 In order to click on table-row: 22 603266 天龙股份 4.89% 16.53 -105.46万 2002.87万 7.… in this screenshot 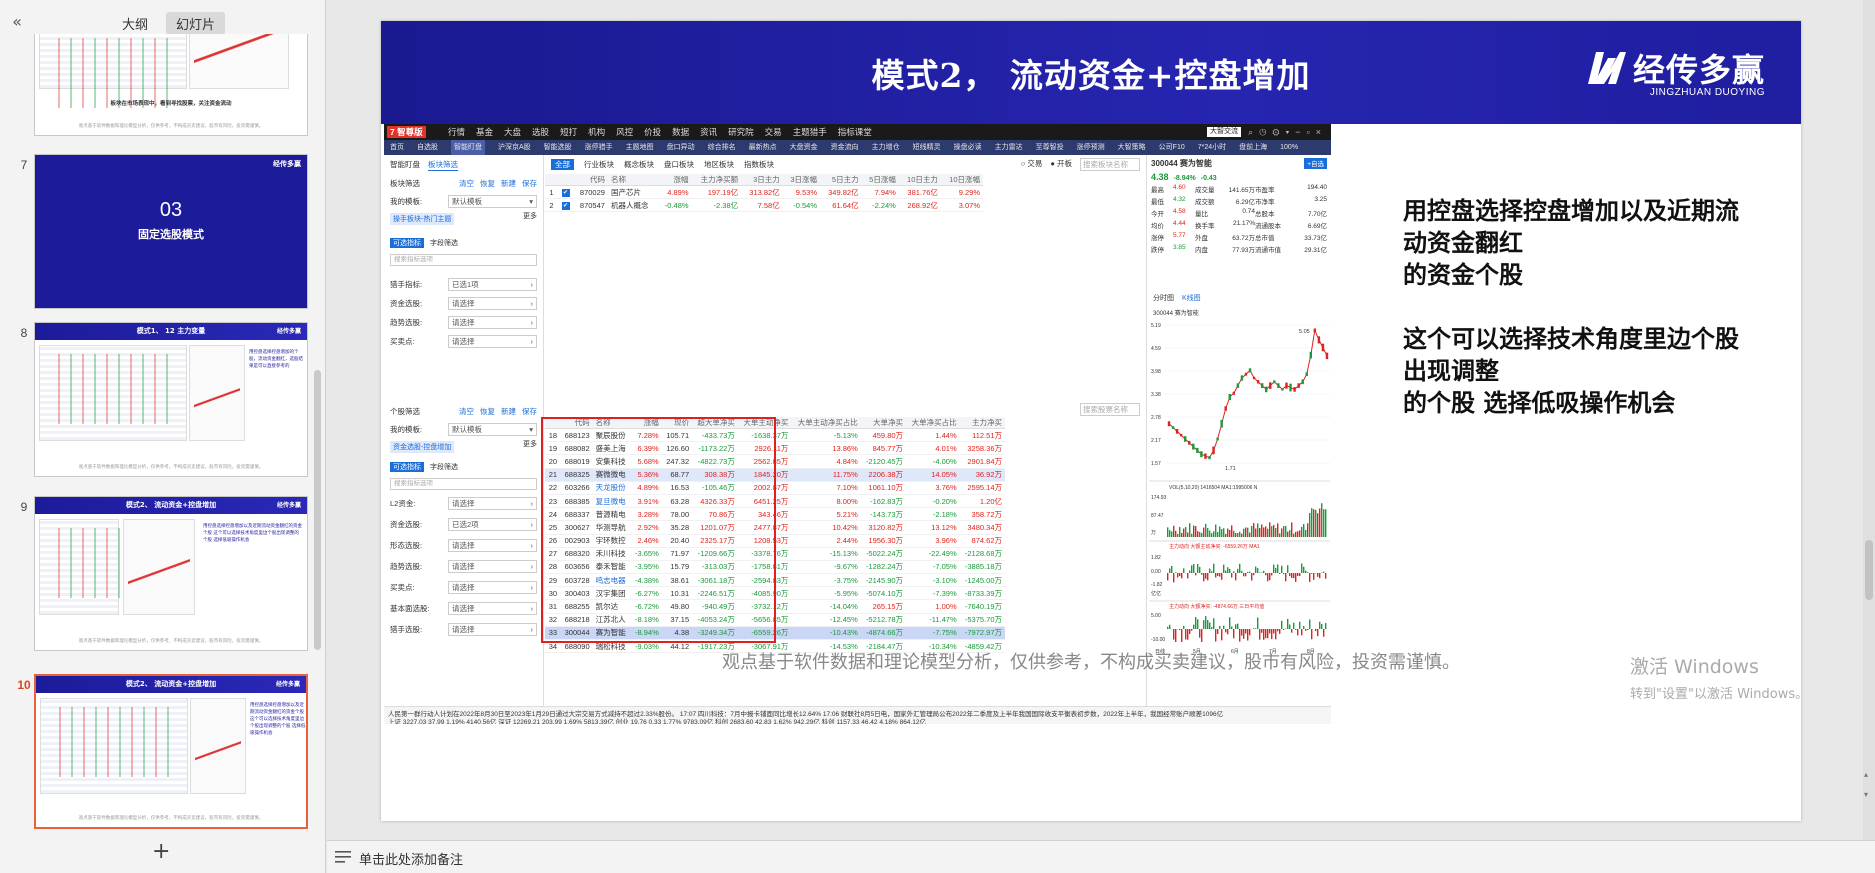, I will do `click(775, 488)`.